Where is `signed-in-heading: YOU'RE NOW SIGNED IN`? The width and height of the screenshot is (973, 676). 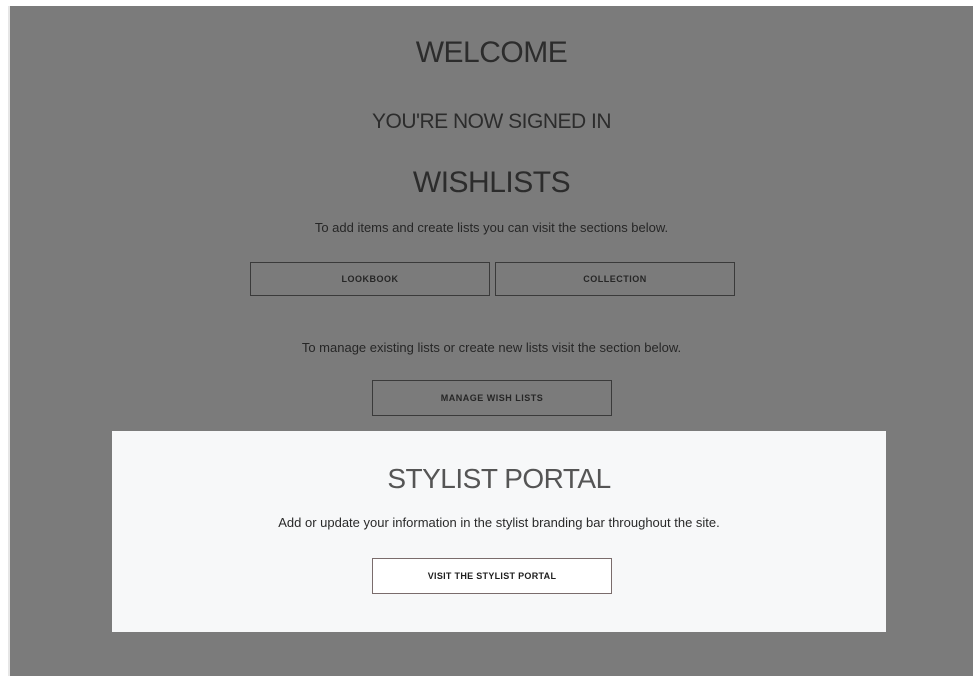 signed-in-heading: YOU'RE NOW SIGNED IN is located at coordinates (491, 121).